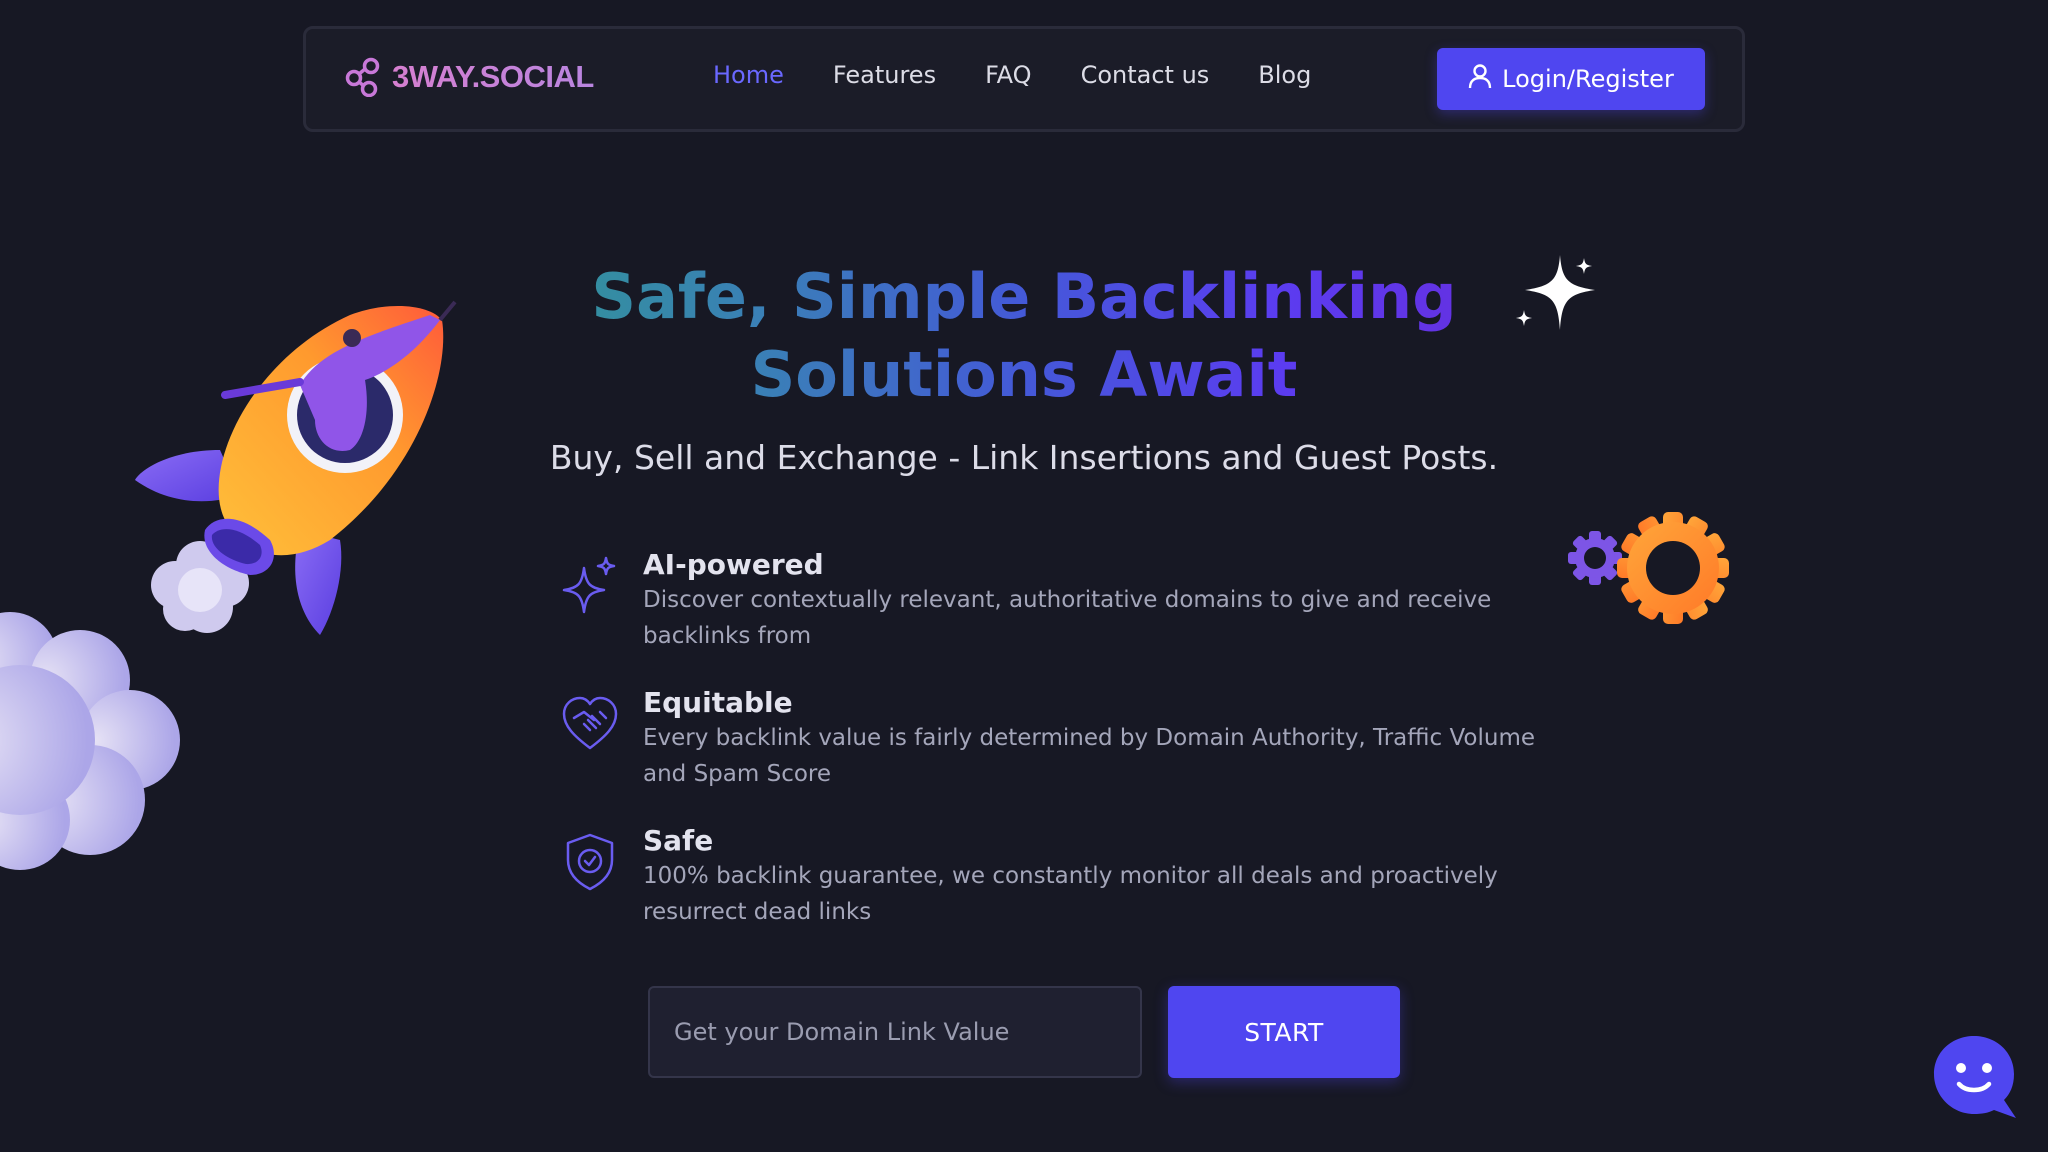  I want to click on domain-input, so click(895, 1032).